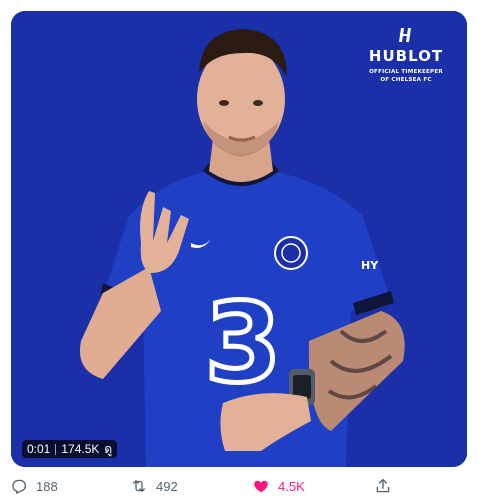 The height and width of the screenshot is (498, 479). What do you see at coordinates (19, 486) in the screenshot?
I see `reply-icon` at bounding box center [19, 486].